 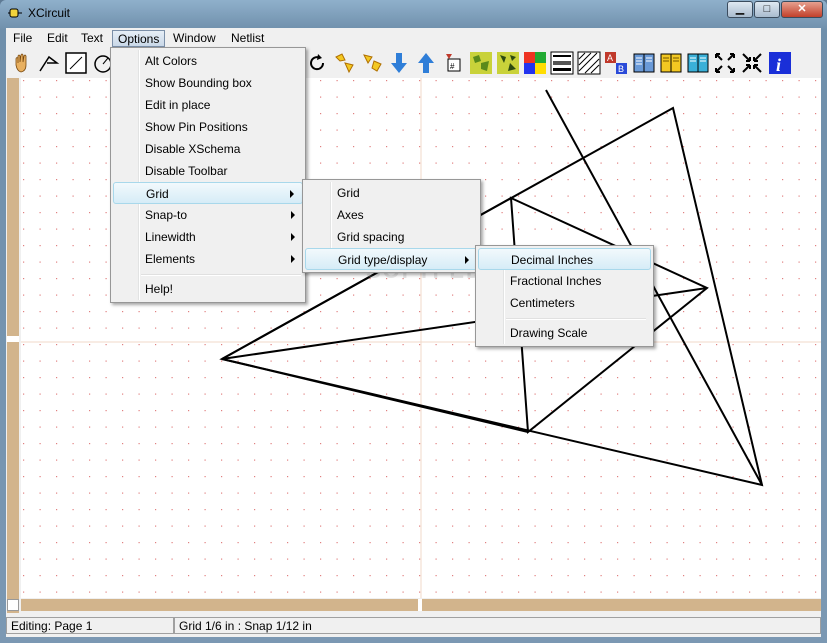 What do you see at coordinates (752, 63) in the screenshot?
I see `zoom-in-icon` at bounding box center [752, 63].